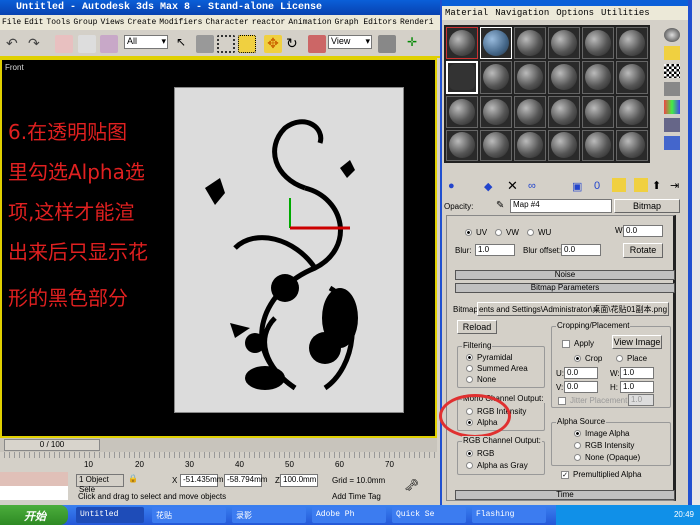 This screenshot has width=700, height=525. I want to click on scale-icon, so click(317, 44).